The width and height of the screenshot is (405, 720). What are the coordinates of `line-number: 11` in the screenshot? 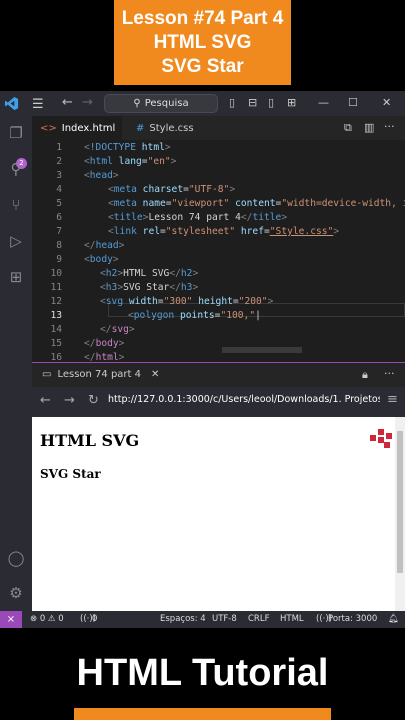 It's located at (56, 287).